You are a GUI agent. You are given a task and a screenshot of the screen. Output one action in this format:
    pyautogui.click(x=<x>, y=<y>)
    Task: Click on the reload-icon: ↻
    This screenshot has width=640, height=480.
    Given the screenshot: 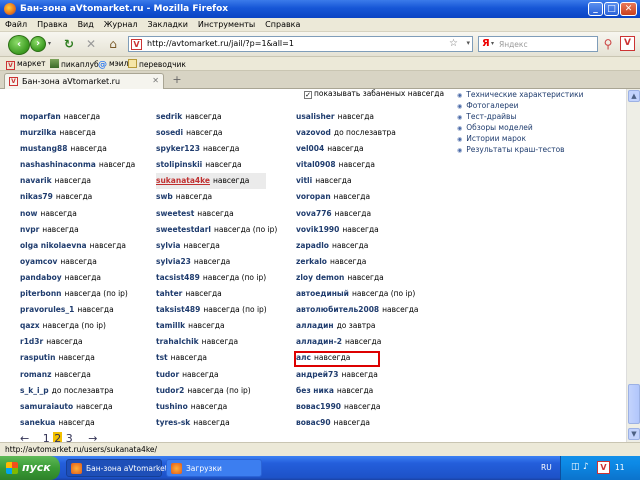 What is the action you would take?
    pyautogui.click(x=69, y=44)
    